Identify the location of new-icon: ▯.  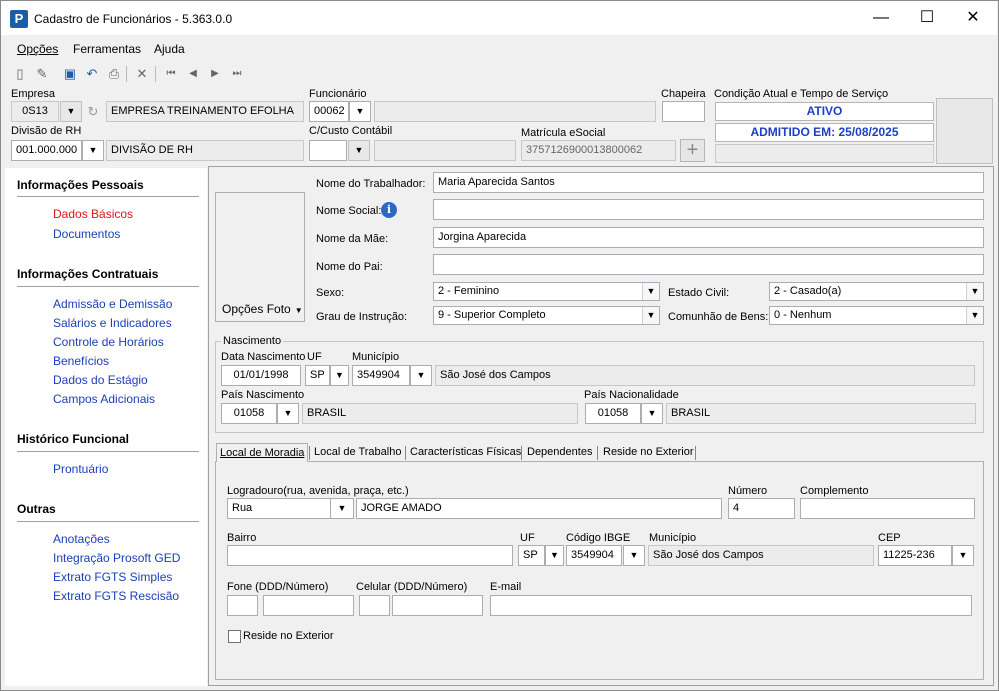
(20, 74).